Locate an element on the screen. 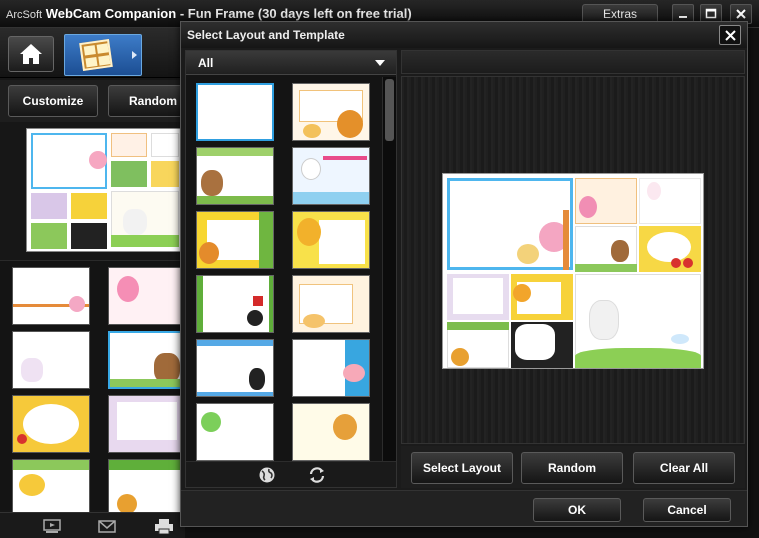 The height and width of the screenshot is (538, 759). fun-frame-mode-button is located at coordinates (103, 55).